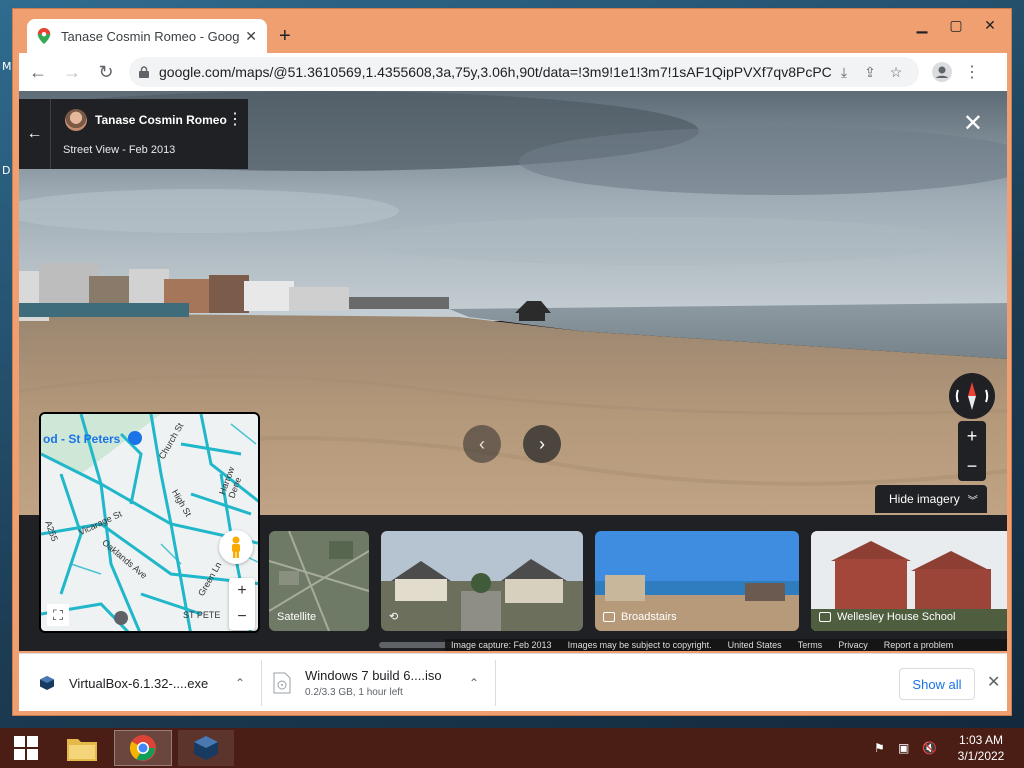  I want to click on hide-imagery-button: Hide imagery ︾, so click(931, 499).